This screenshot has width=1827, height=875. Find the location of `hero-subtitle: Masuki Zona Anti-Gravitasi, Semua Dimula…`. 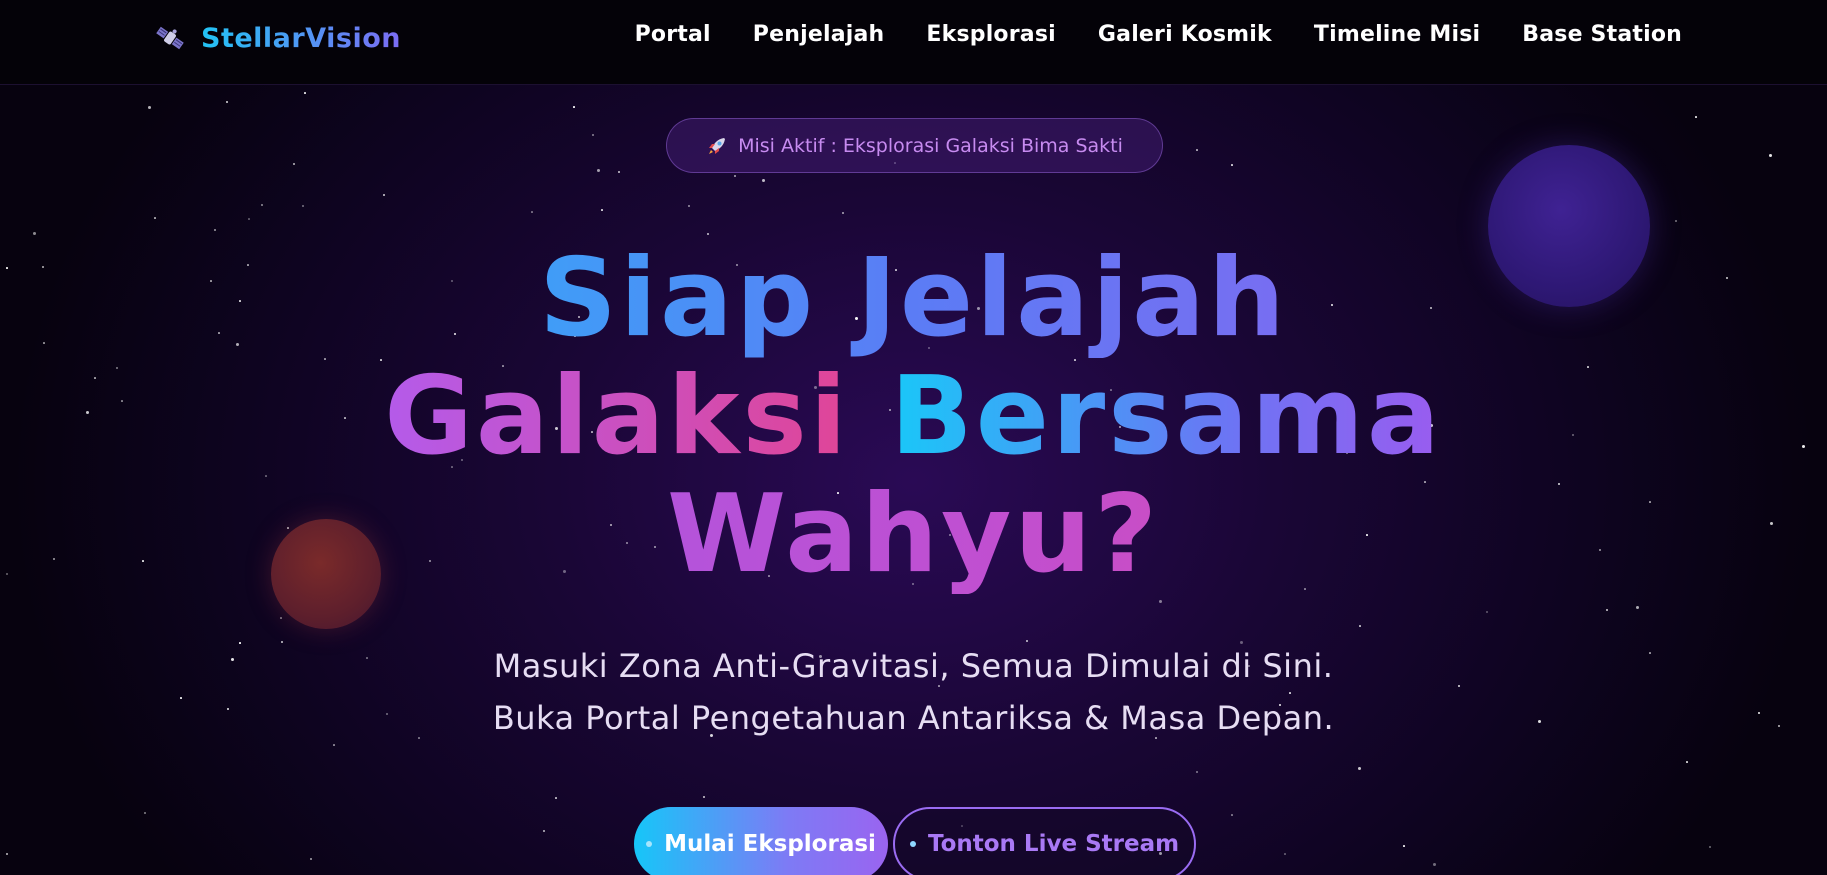

hero-subtitle: Masuki Zona Anti-Gravitasi, Semua Dimula… is located at coordinates (913, 692).